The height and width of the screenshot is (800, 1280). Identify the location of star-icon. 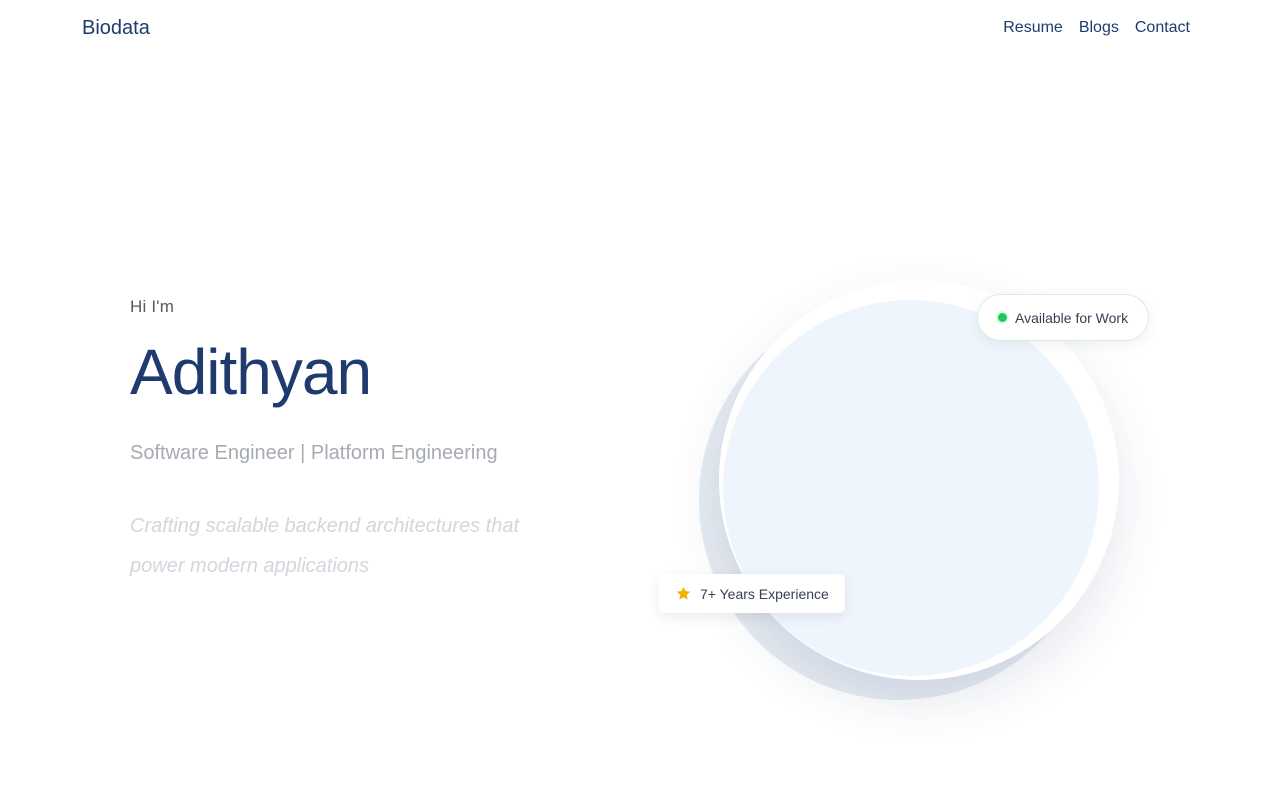
(683, 593).